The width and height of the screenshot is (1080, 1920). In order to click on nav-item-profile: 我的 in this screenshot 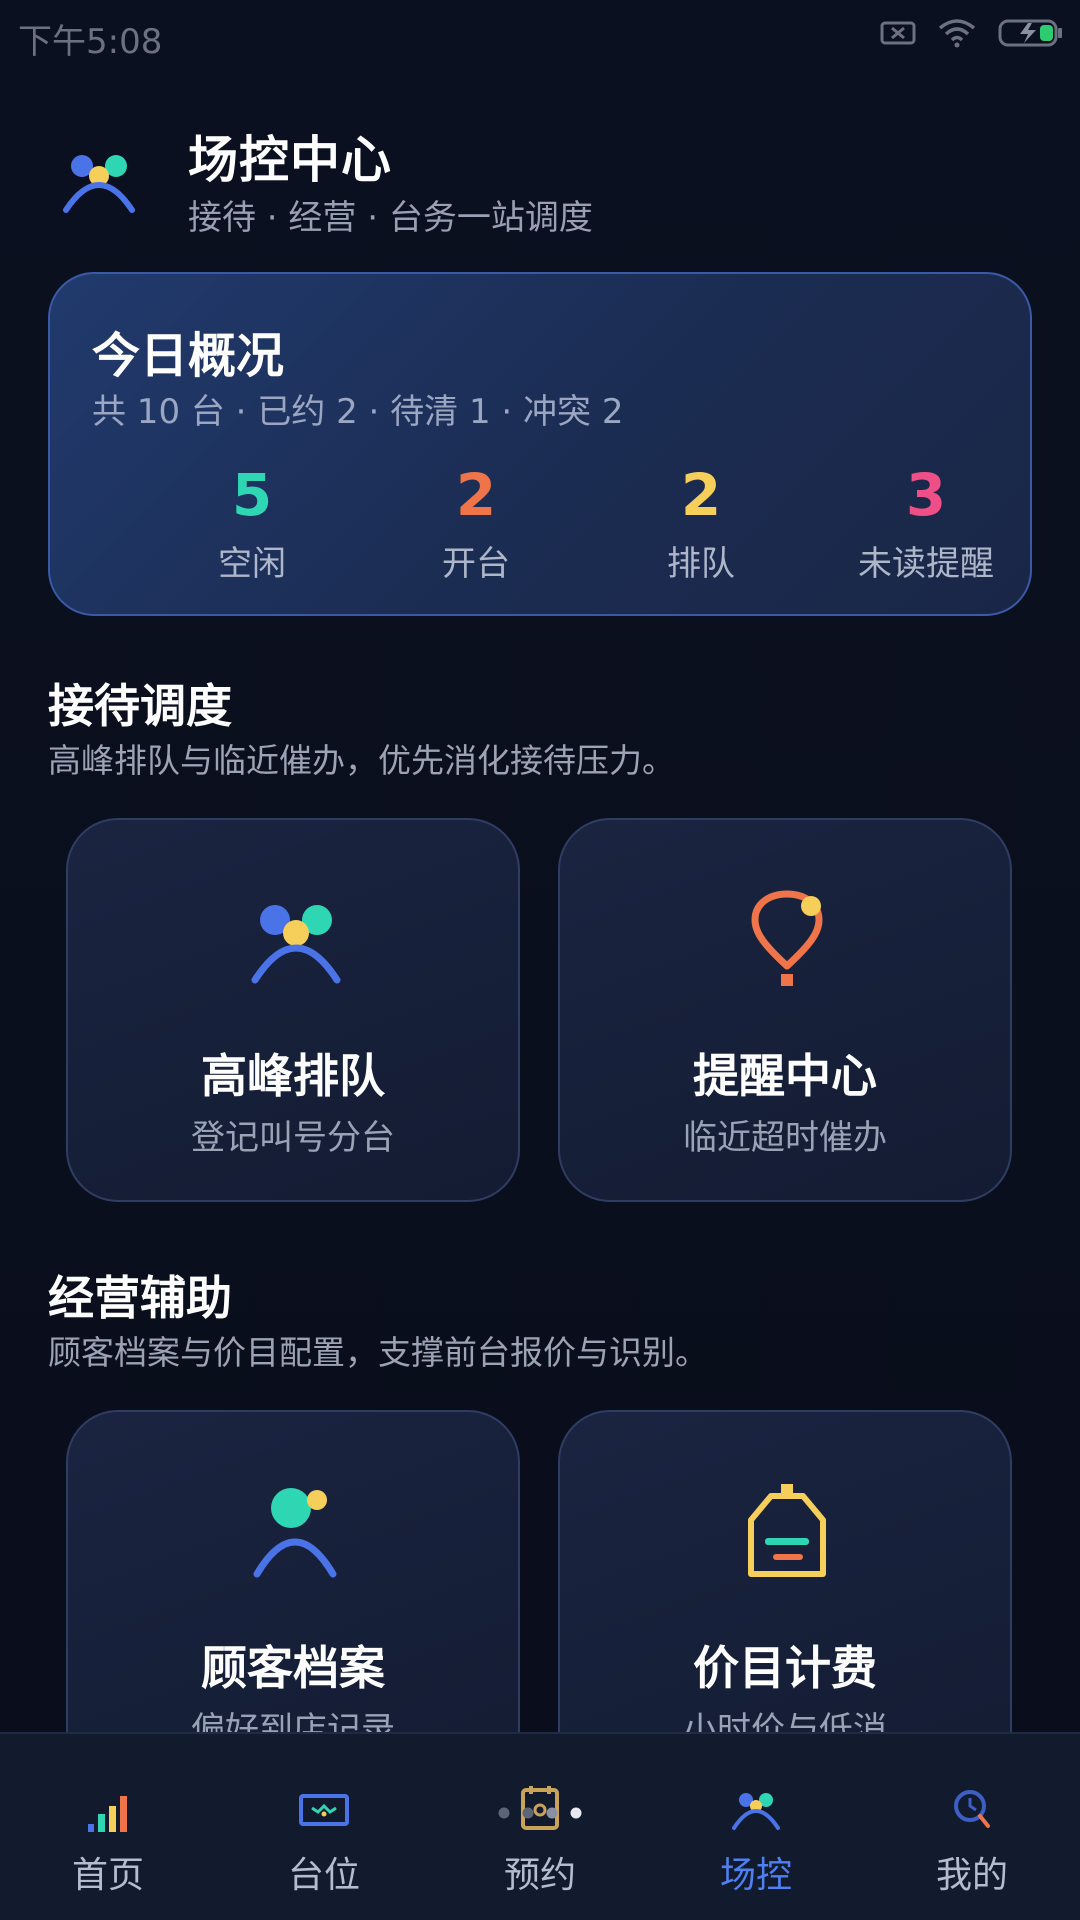, I will do `click(972, 1827)`.